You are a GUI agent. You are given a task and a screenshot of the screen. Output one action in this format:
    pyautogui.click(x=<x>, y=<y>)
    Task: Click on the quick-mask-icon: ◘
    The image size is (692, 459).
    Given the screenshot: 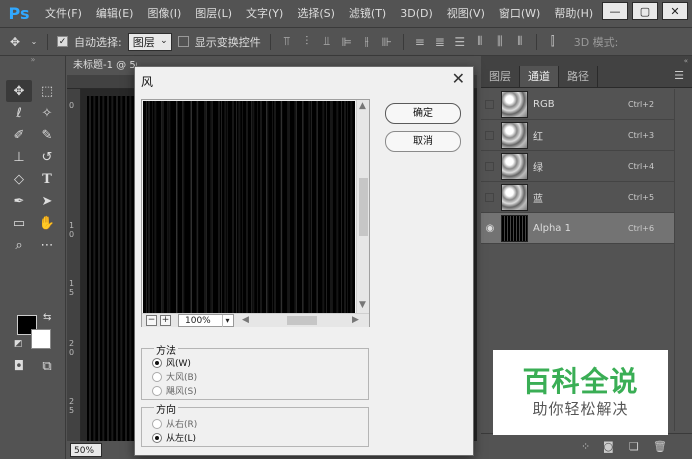 What is the action you would take?
    pyautogui.click(x=19, y=366)
    